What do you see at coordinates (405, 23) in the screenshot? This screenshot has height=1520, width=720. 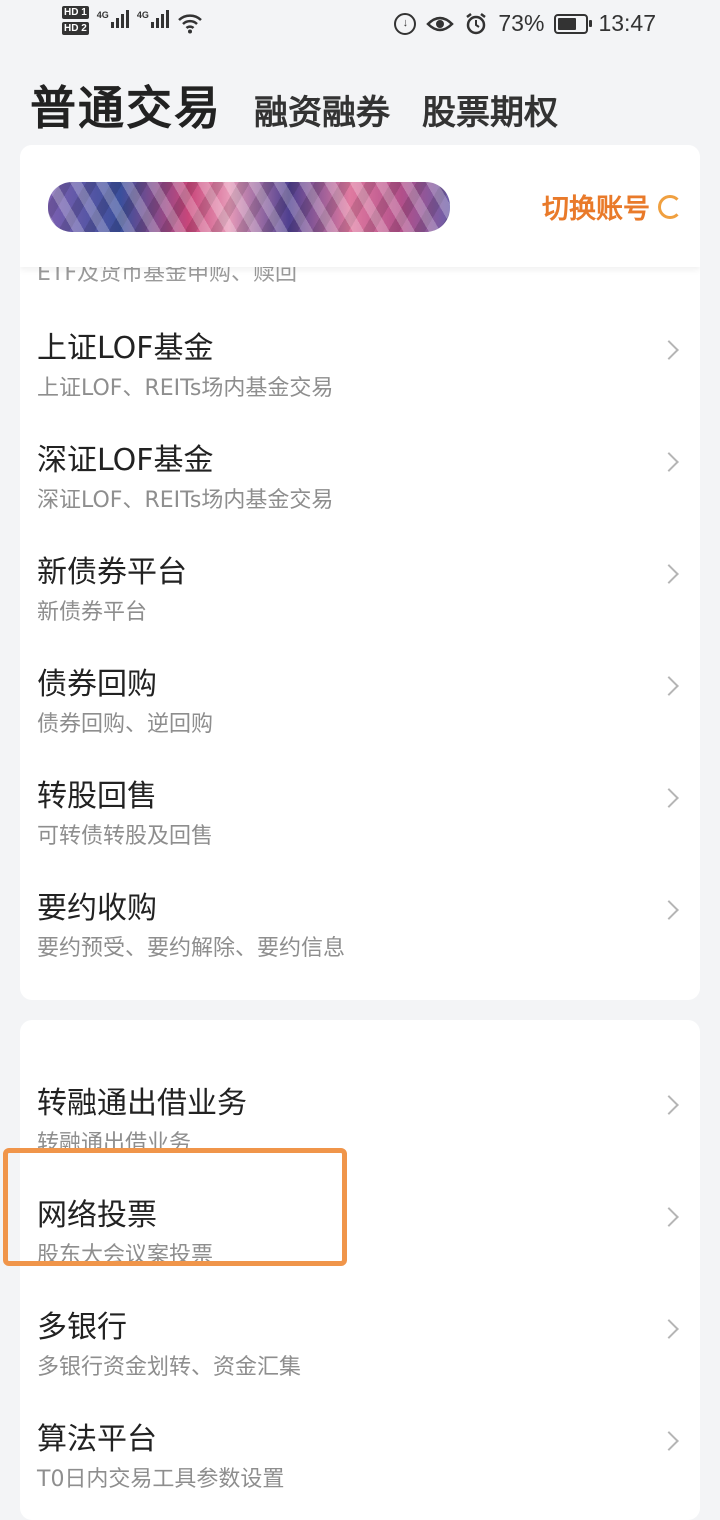 I see `data-saver-icon: ↓` at bounding box center [405, 23].